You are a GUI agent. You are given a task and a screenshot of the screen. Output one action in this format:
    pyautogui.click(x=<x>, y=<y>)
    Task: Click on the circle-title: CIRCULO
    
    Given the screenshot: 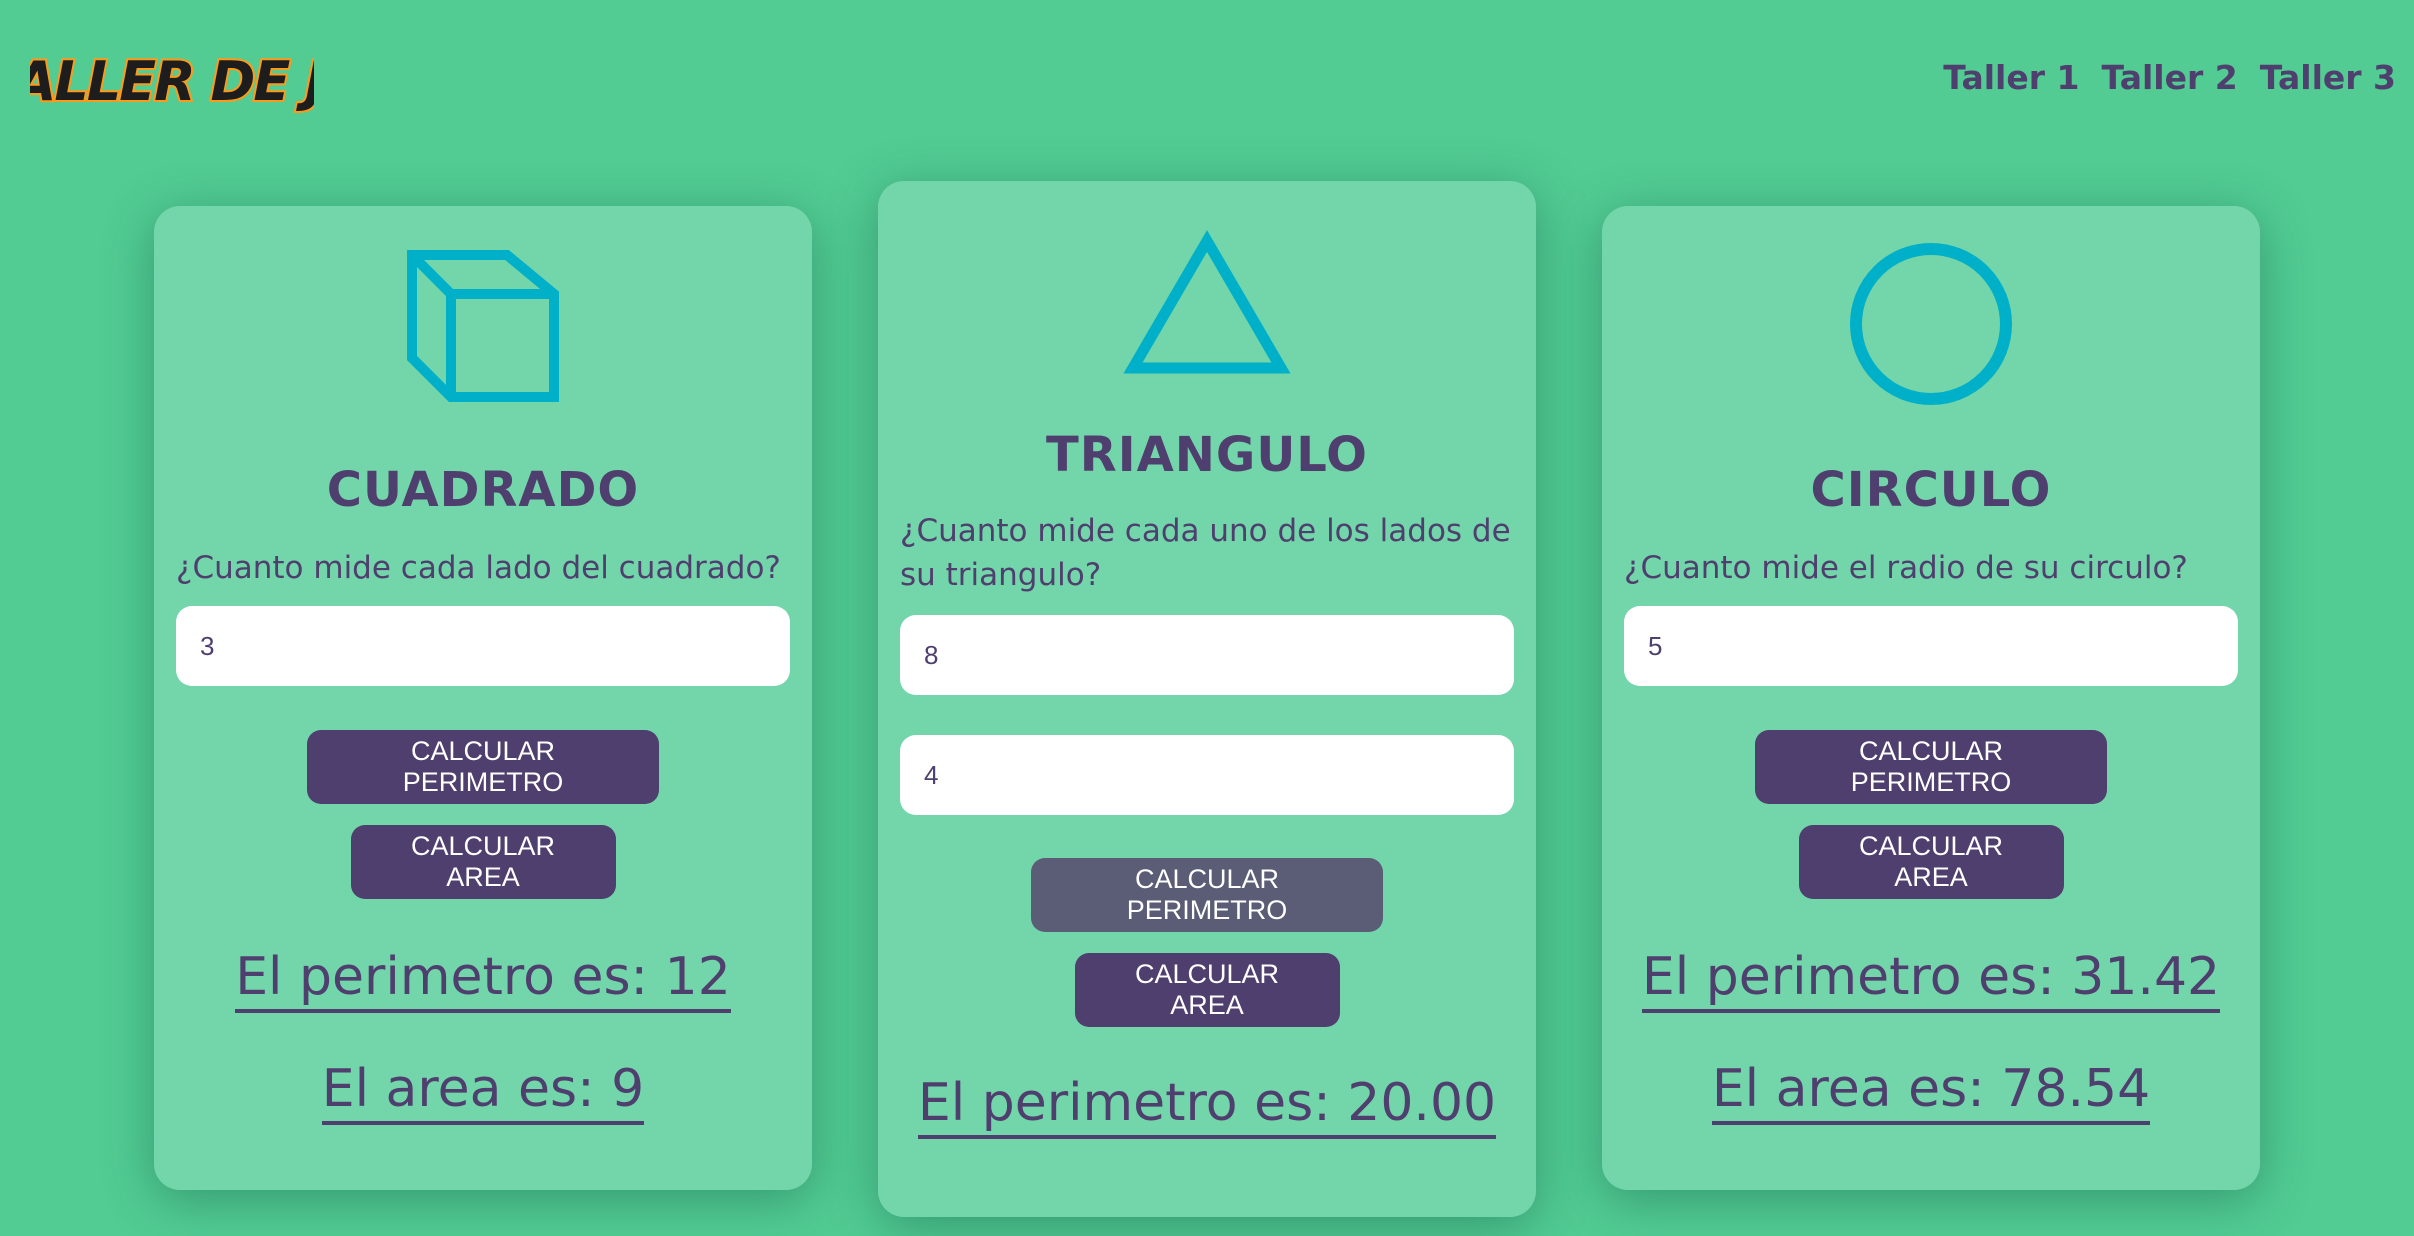 What is the action you would take?
    pyautogui.click(x=1931, y=490)
    